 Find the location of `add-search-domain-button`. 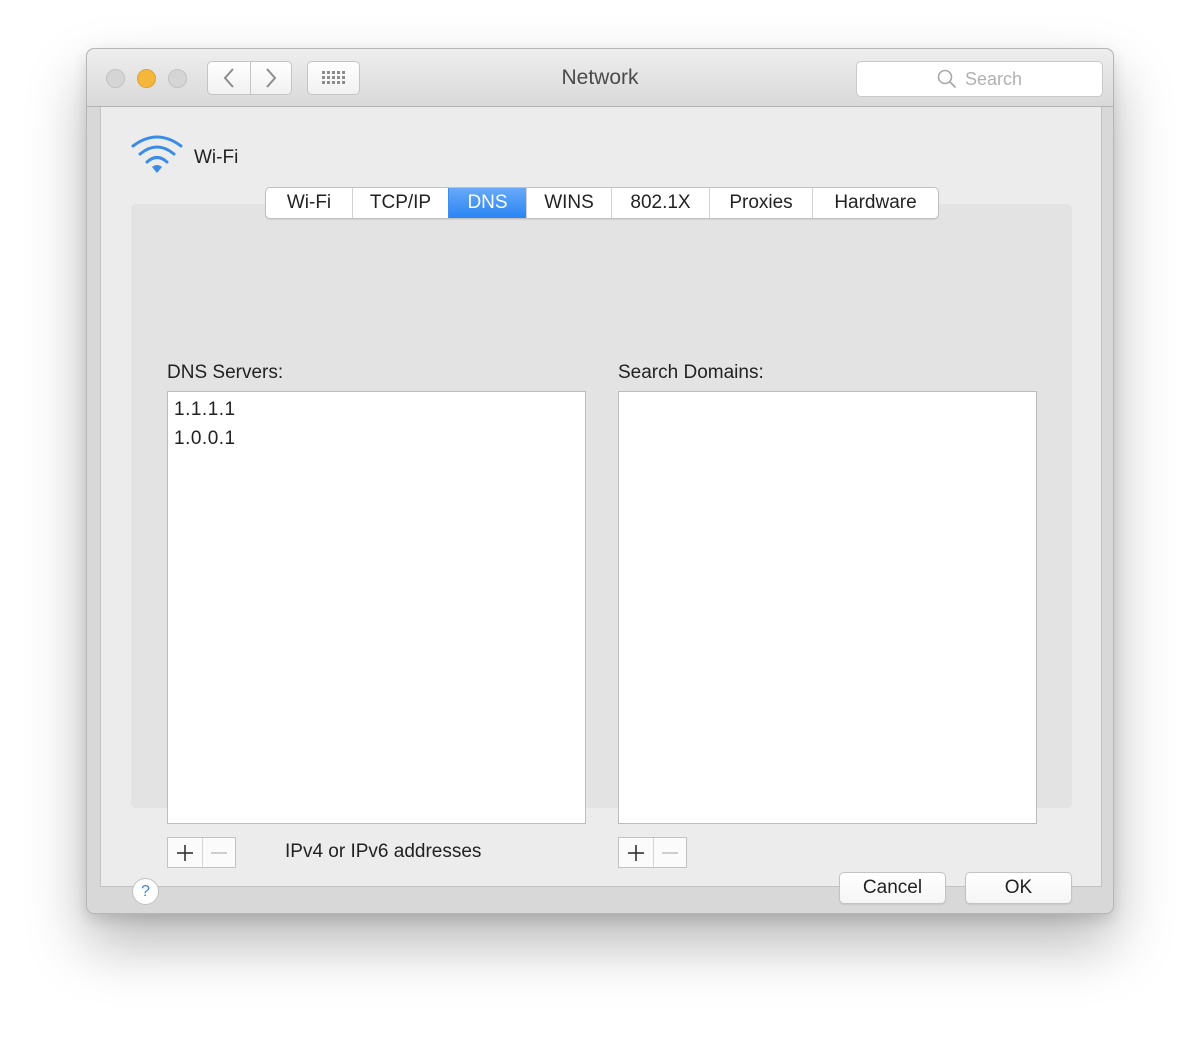

add-search-domain-button is located at coordinates (636, 852).